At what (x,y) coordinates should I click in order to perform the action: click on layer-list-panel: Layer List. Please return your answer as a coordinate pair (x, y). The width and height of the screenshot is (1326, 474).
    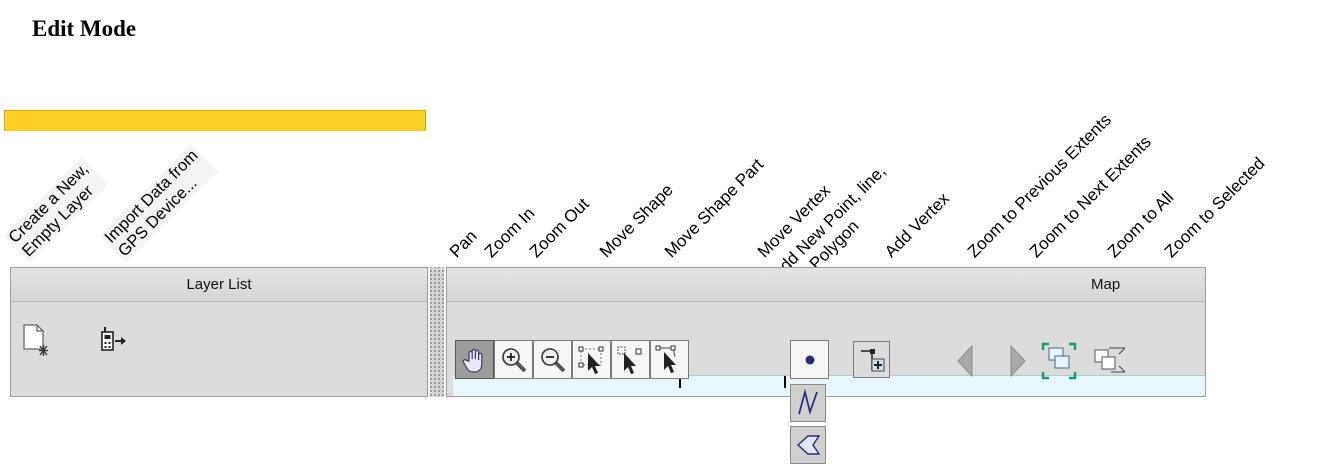
    Looking at the image, I should click on (219, 332).